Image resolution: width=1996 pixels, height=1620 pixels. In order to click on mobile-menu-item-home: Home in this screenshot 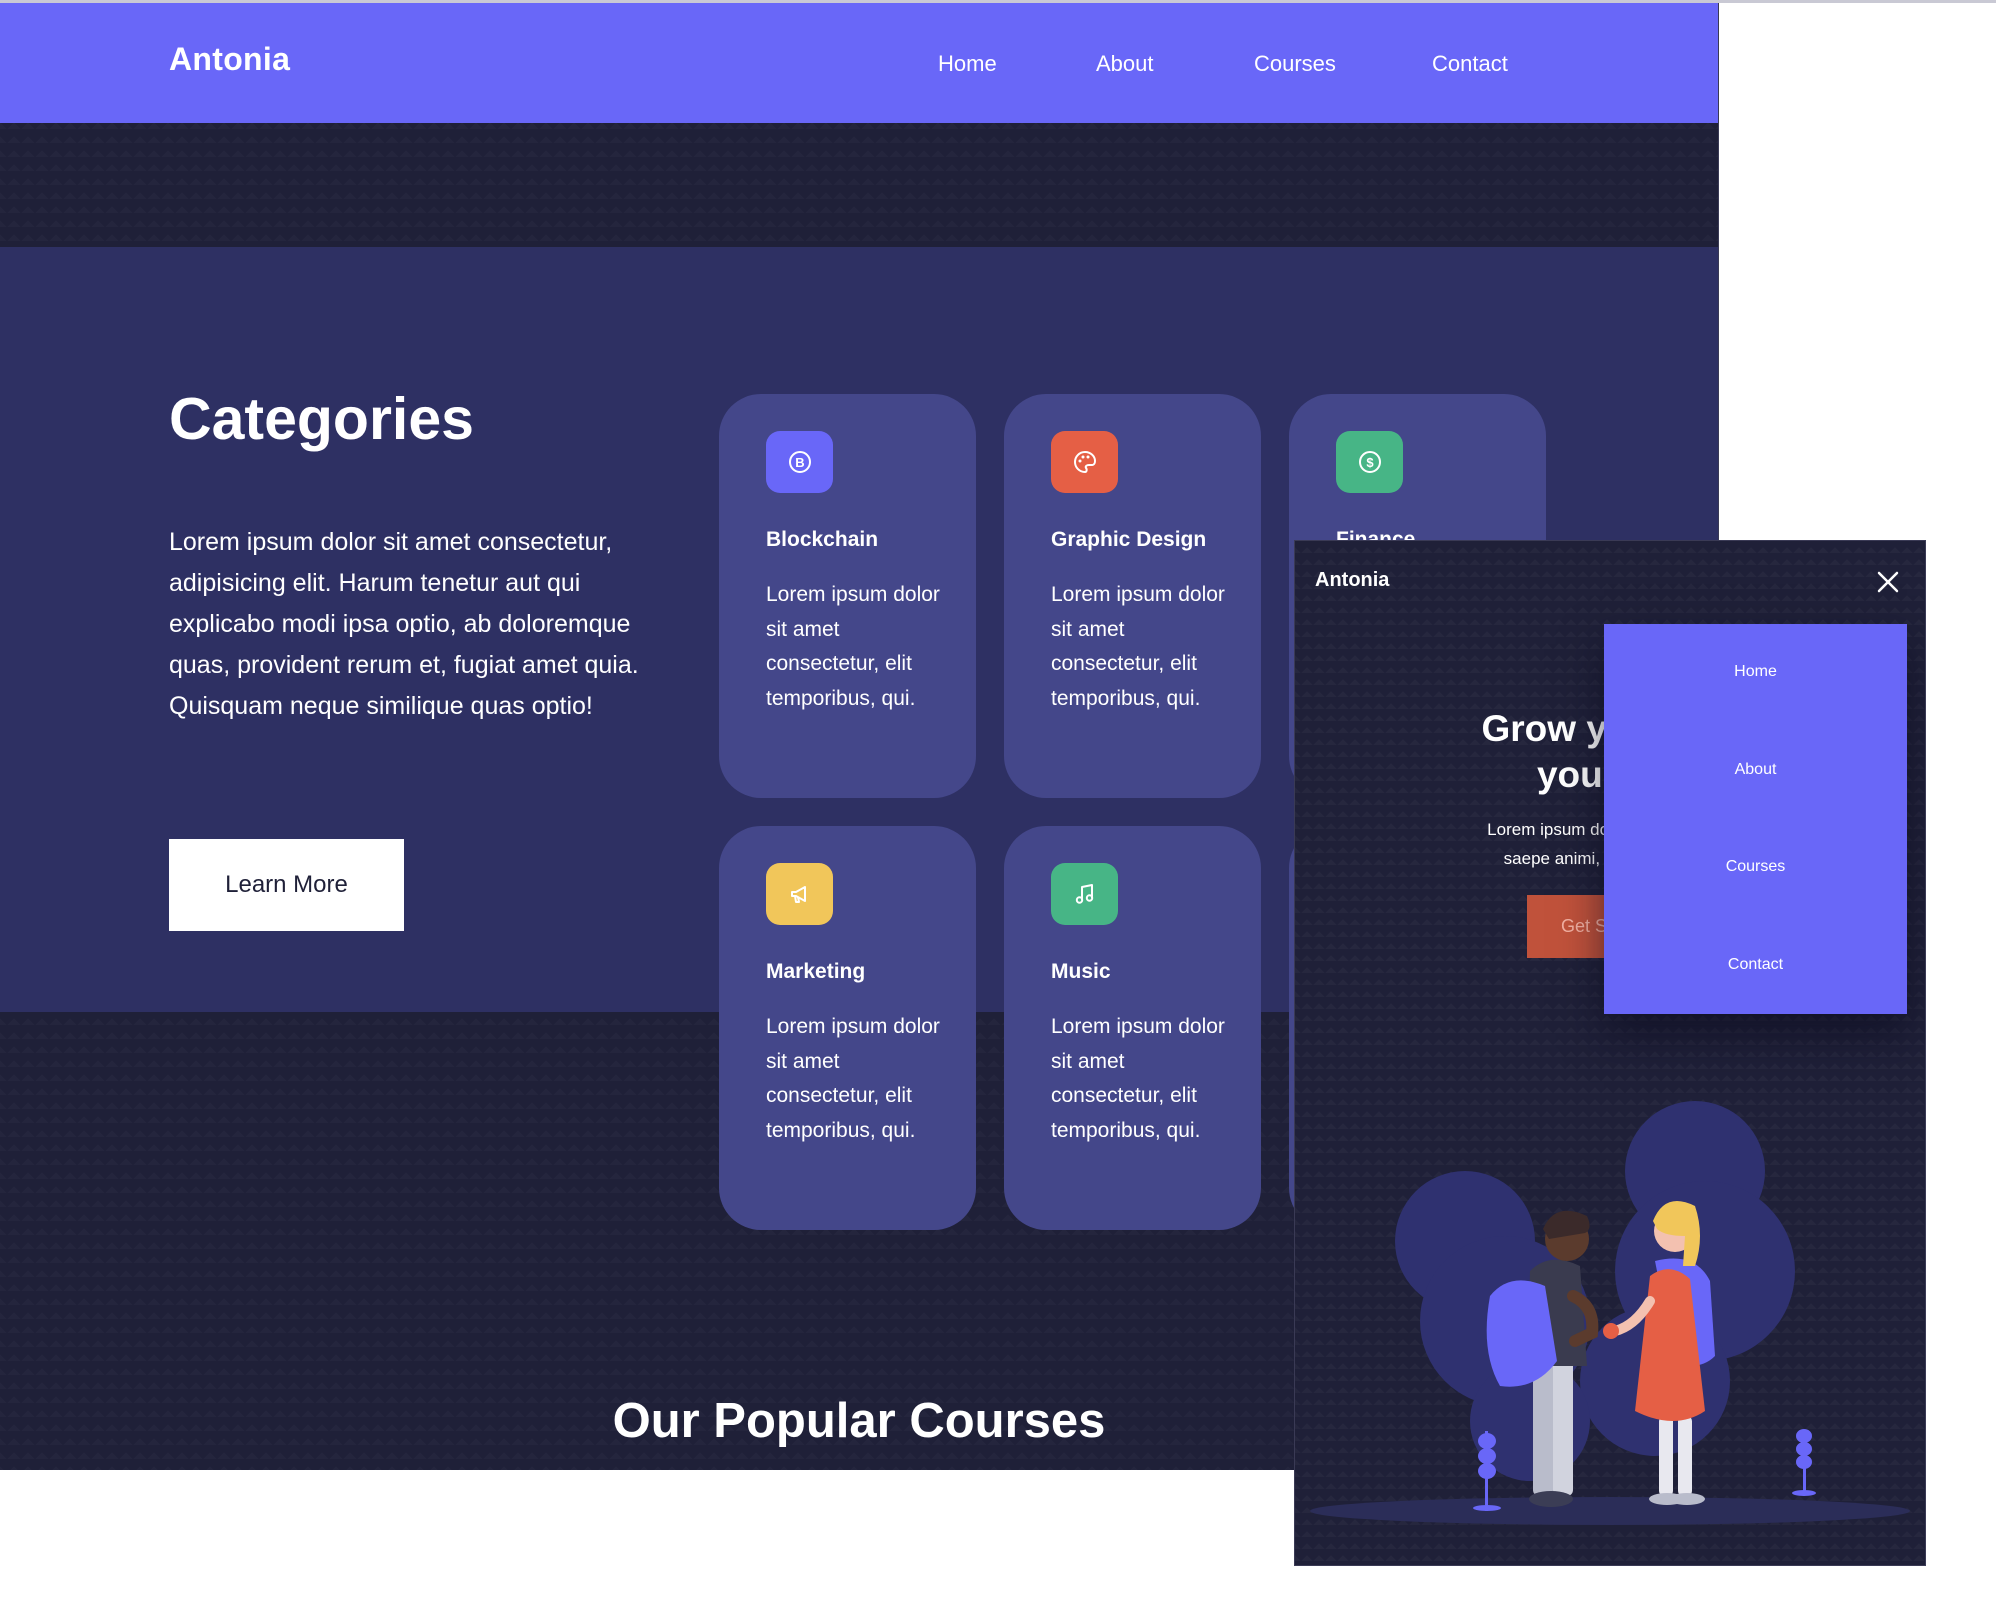, I will do `click(1755, 672)`.